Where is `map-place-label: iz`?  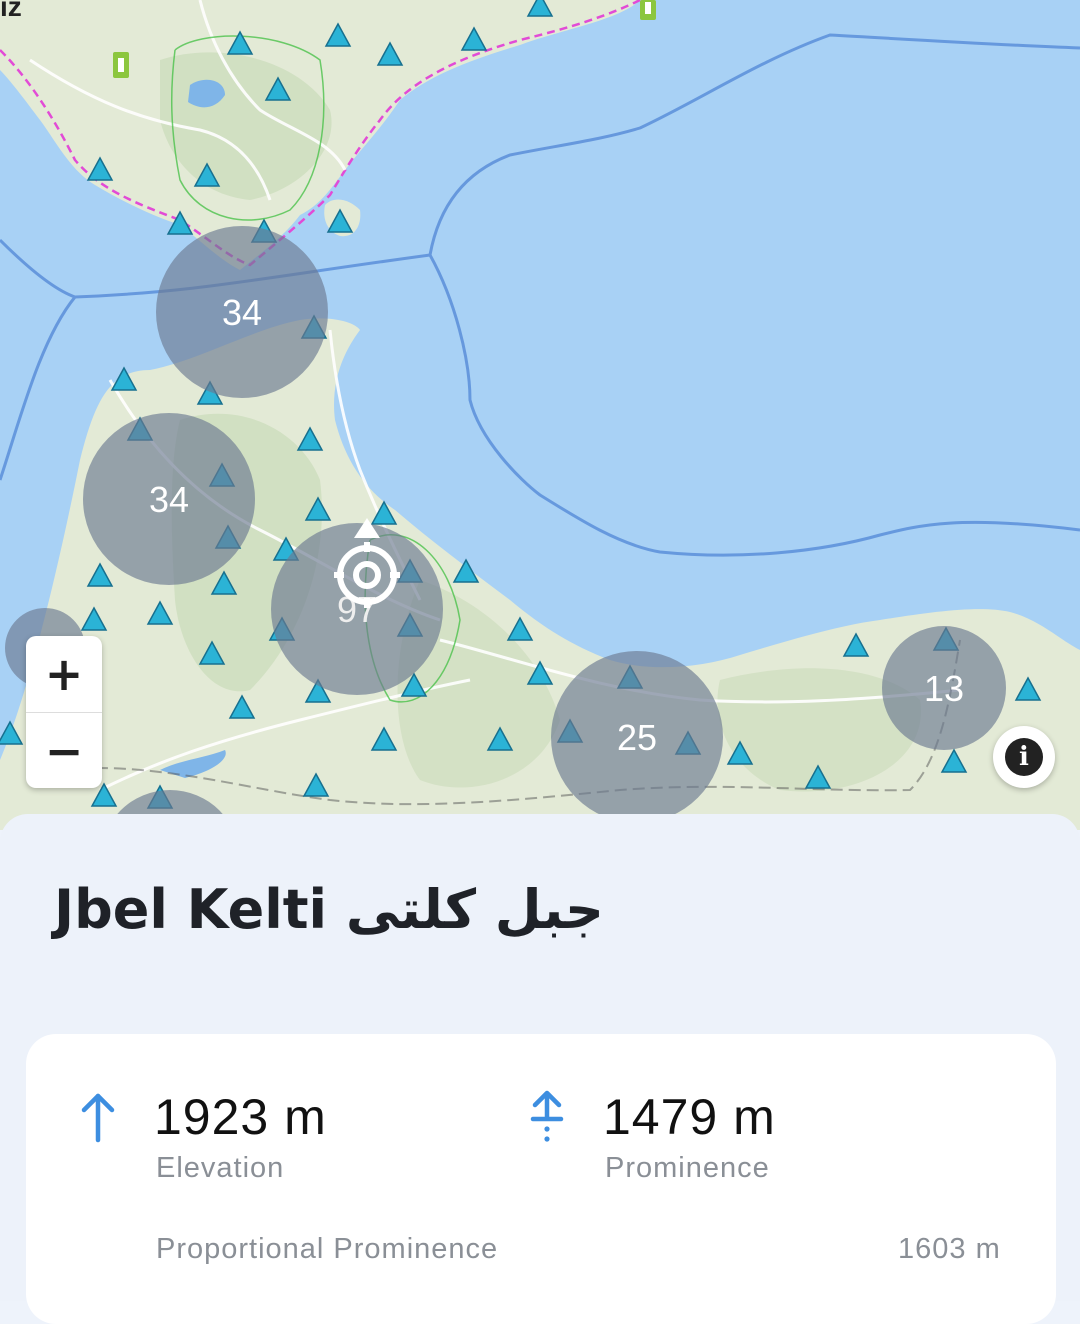
map-place-label: iz is located at coordinates (11, 11).